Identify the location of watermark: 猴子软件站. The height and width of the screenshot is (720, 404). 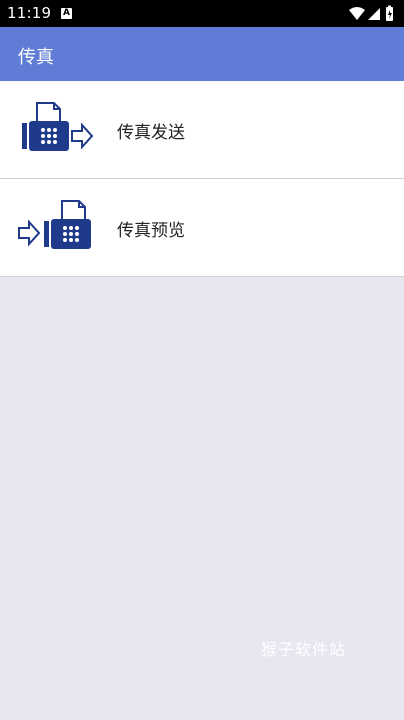
(304, 649).